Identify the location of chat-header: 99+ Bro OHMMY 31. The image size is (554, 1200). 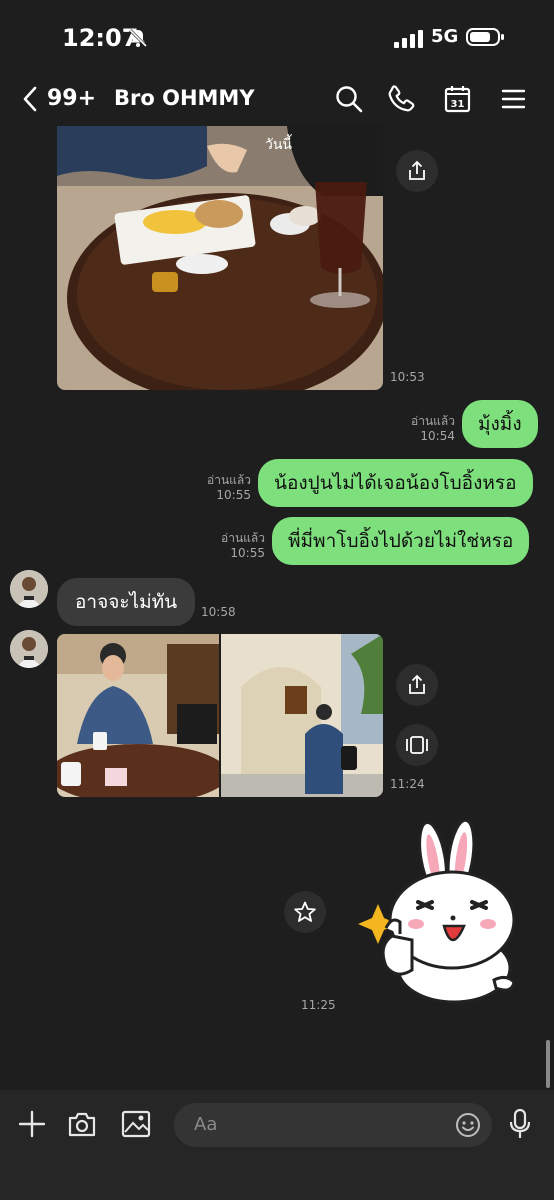
(277, 101).